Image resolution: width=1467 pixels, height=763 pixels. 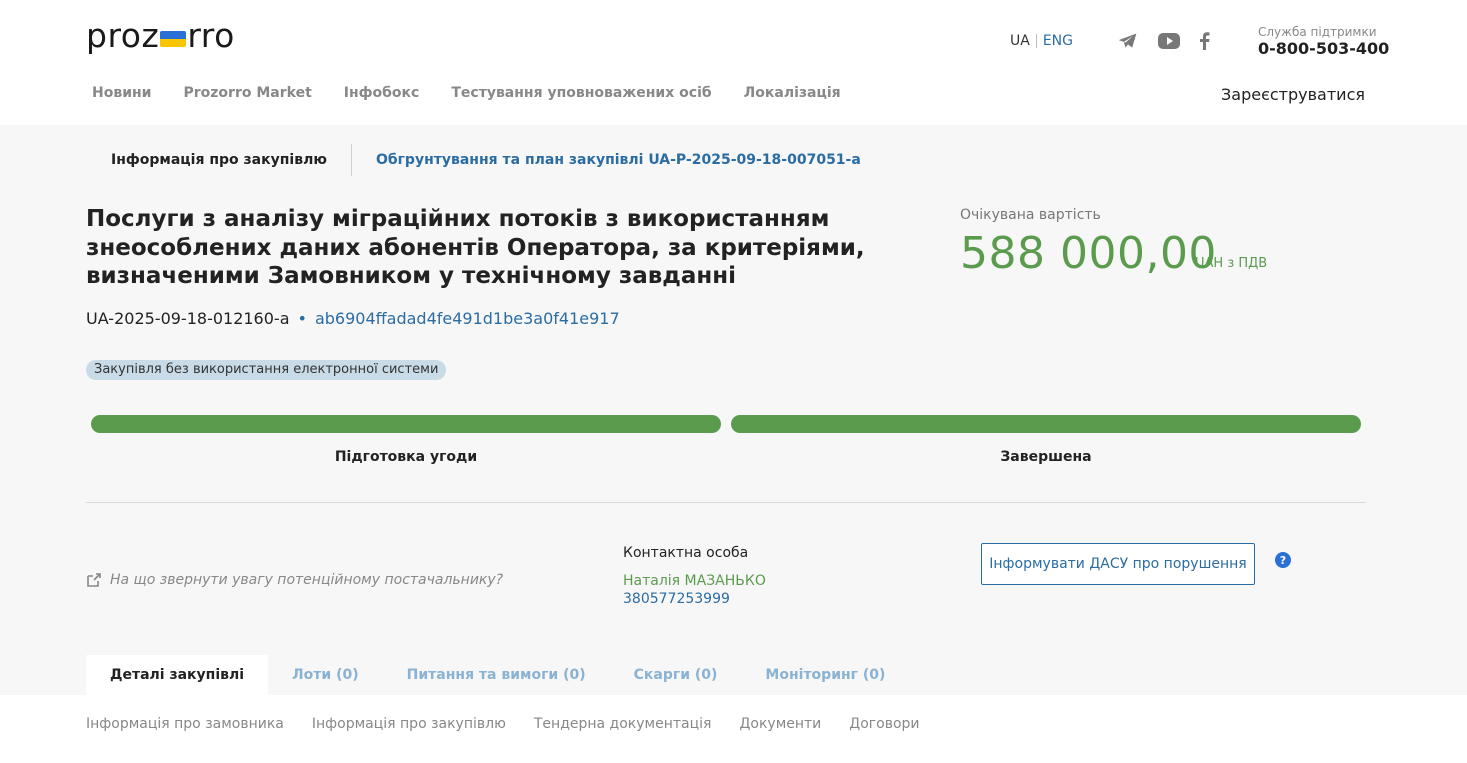 What do you see at coordinates (325, 675) in the screenshot?
I see `tab-lots: Лоти (0)` at bounding box center [325, 675].